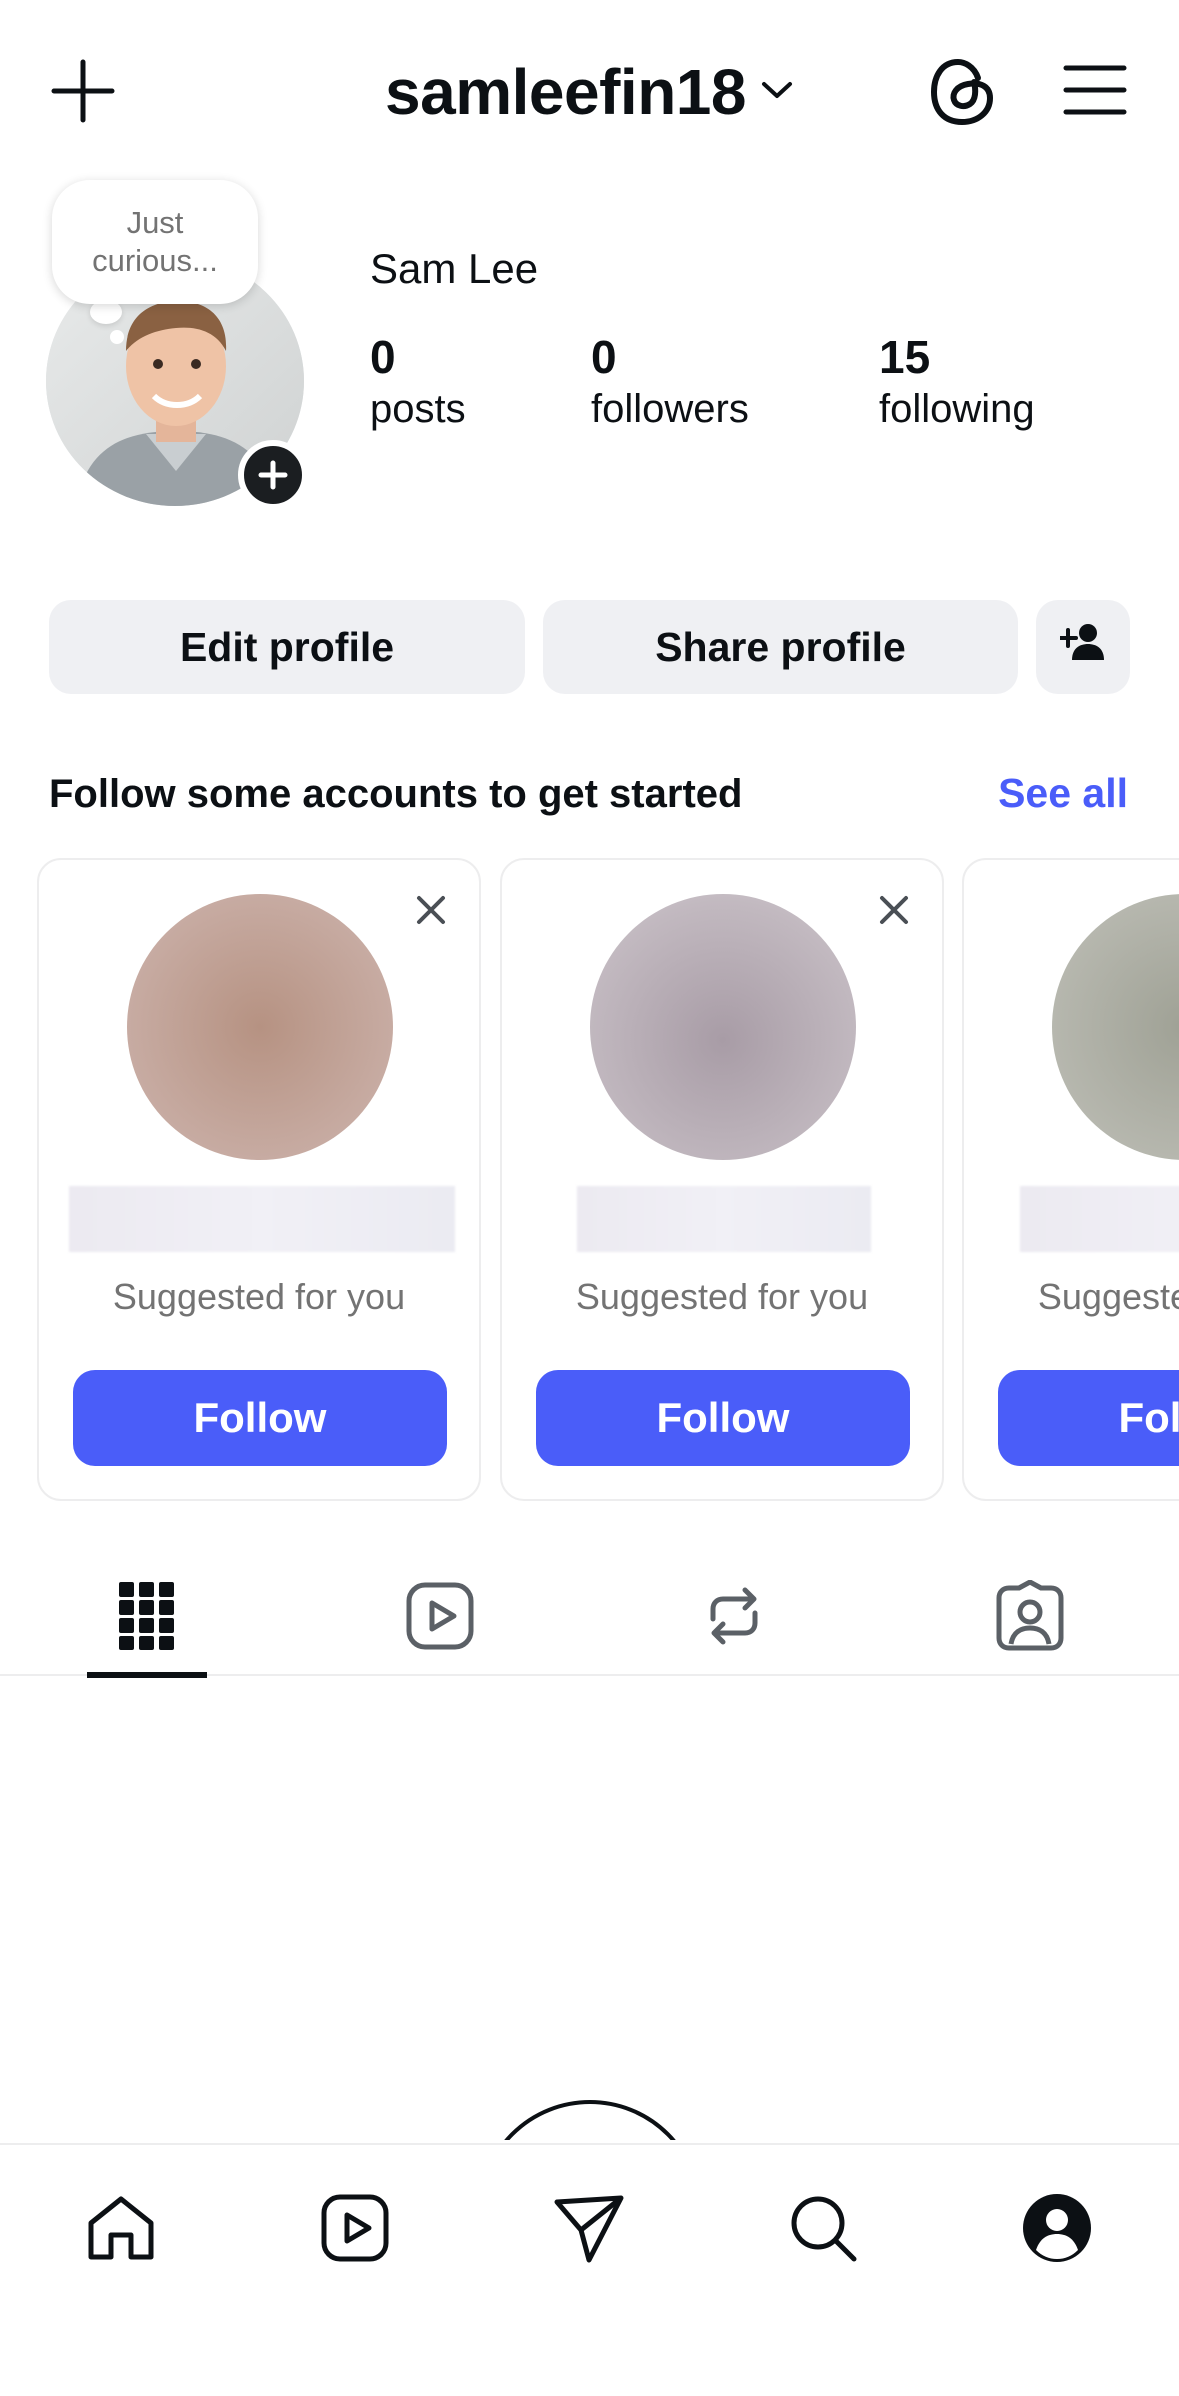 The height and width of the screenshot is (2396, 1179). What do you see at coordinates (418, 409) in the screenshot?
I see `posts-label: posts` at bounding box center [418, 409].